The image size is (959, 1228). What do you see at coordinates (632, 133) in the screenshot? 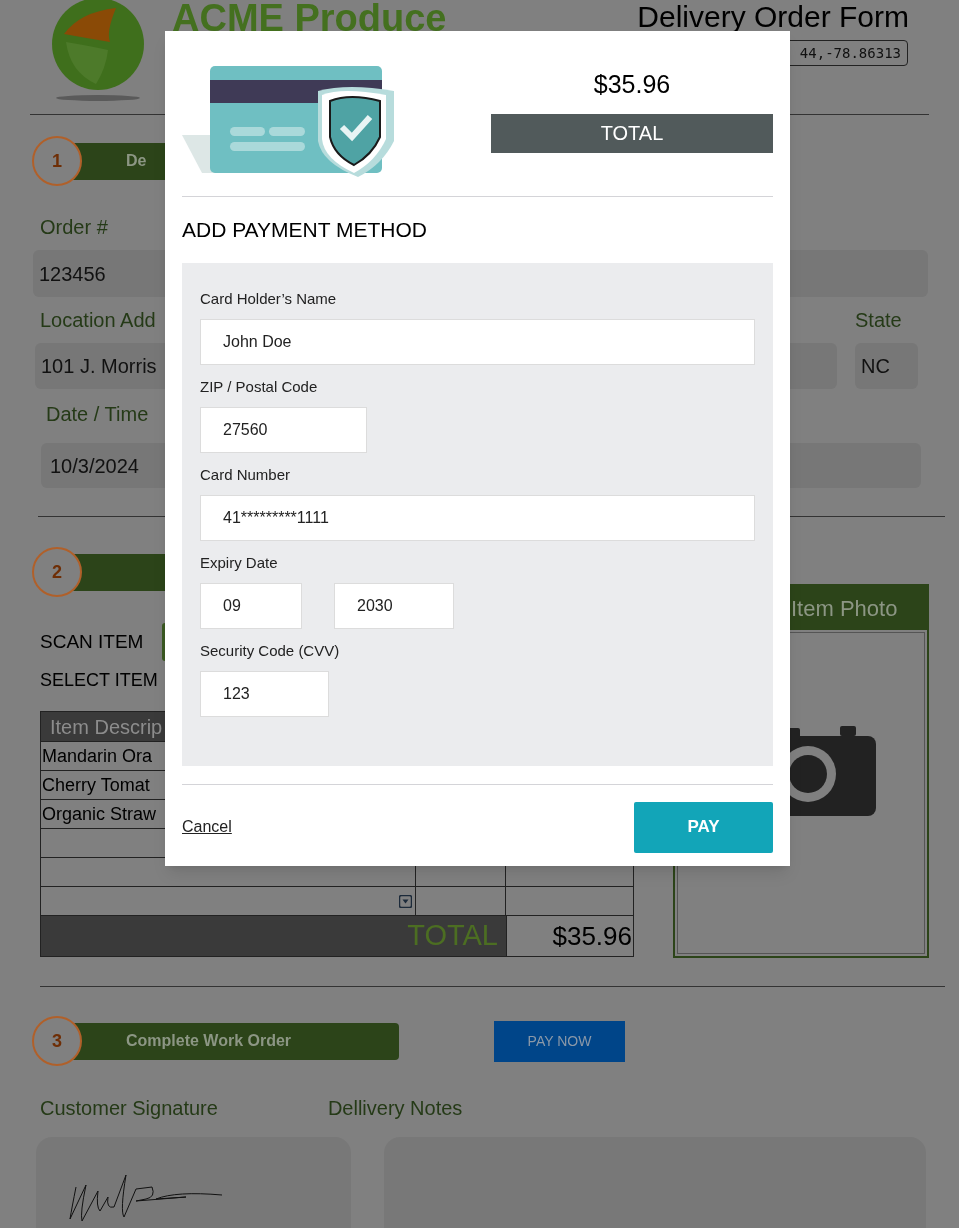
I see `total-label: TOTAL` at bounding box center [632, 133].